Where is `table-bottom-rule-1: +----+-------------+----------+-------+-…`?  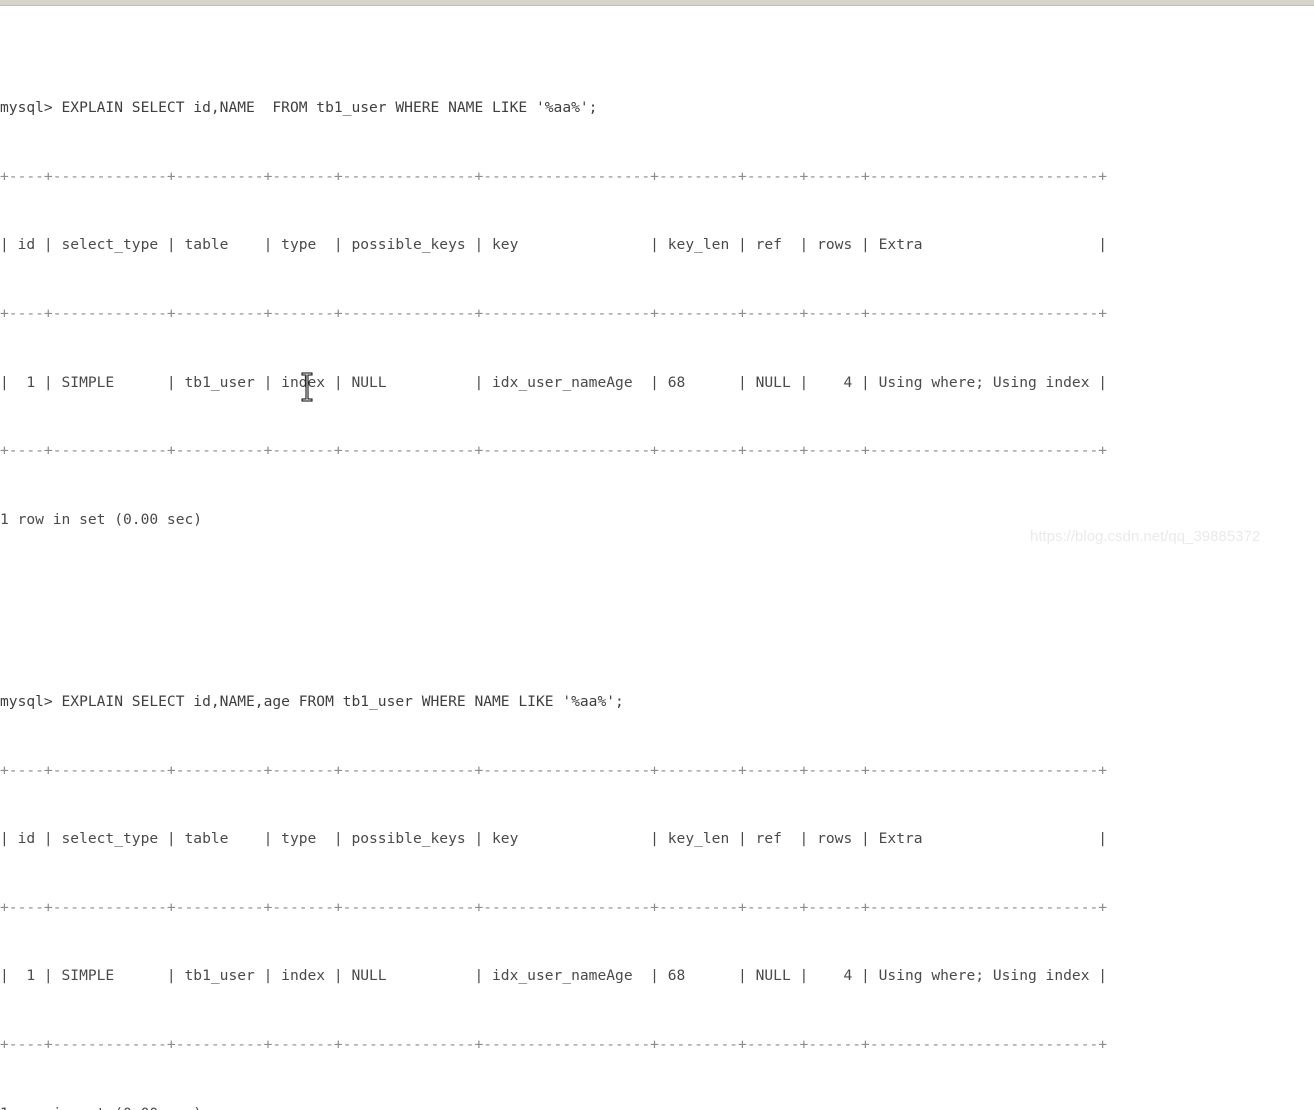 table-bottom-rule-1: +----+-------------+----------+-------+-… is located at coordinates (657, 451).